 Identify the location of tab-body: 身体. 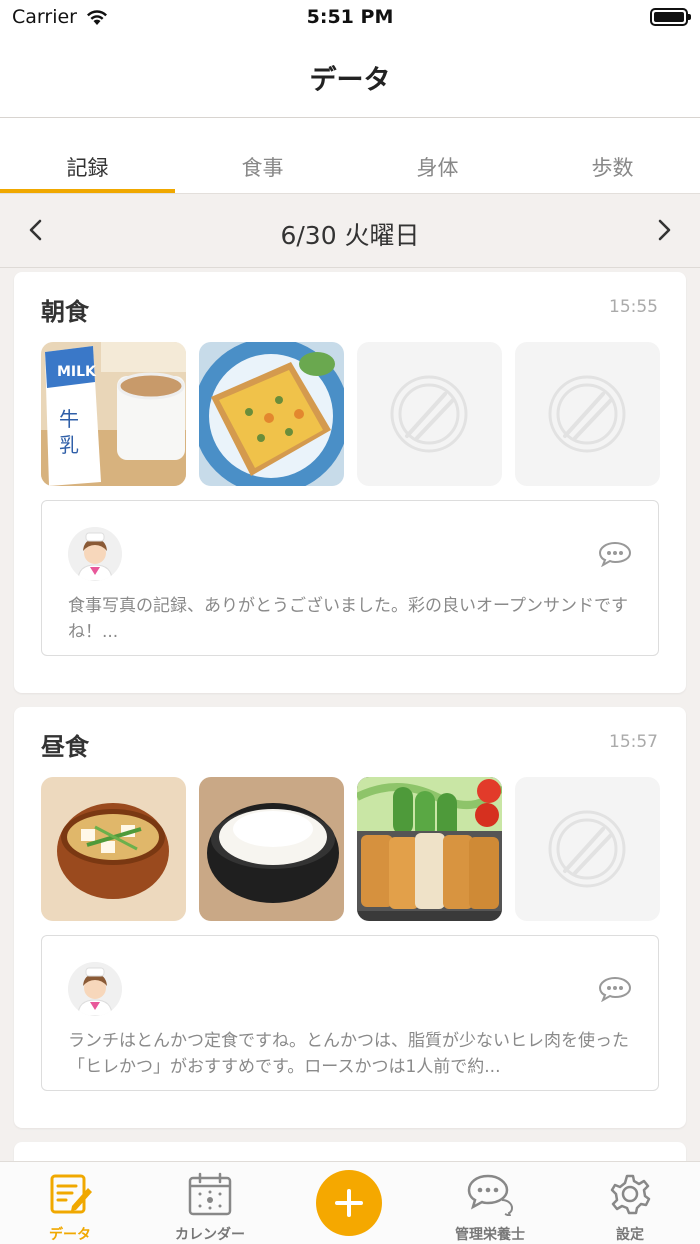
(437, 155).